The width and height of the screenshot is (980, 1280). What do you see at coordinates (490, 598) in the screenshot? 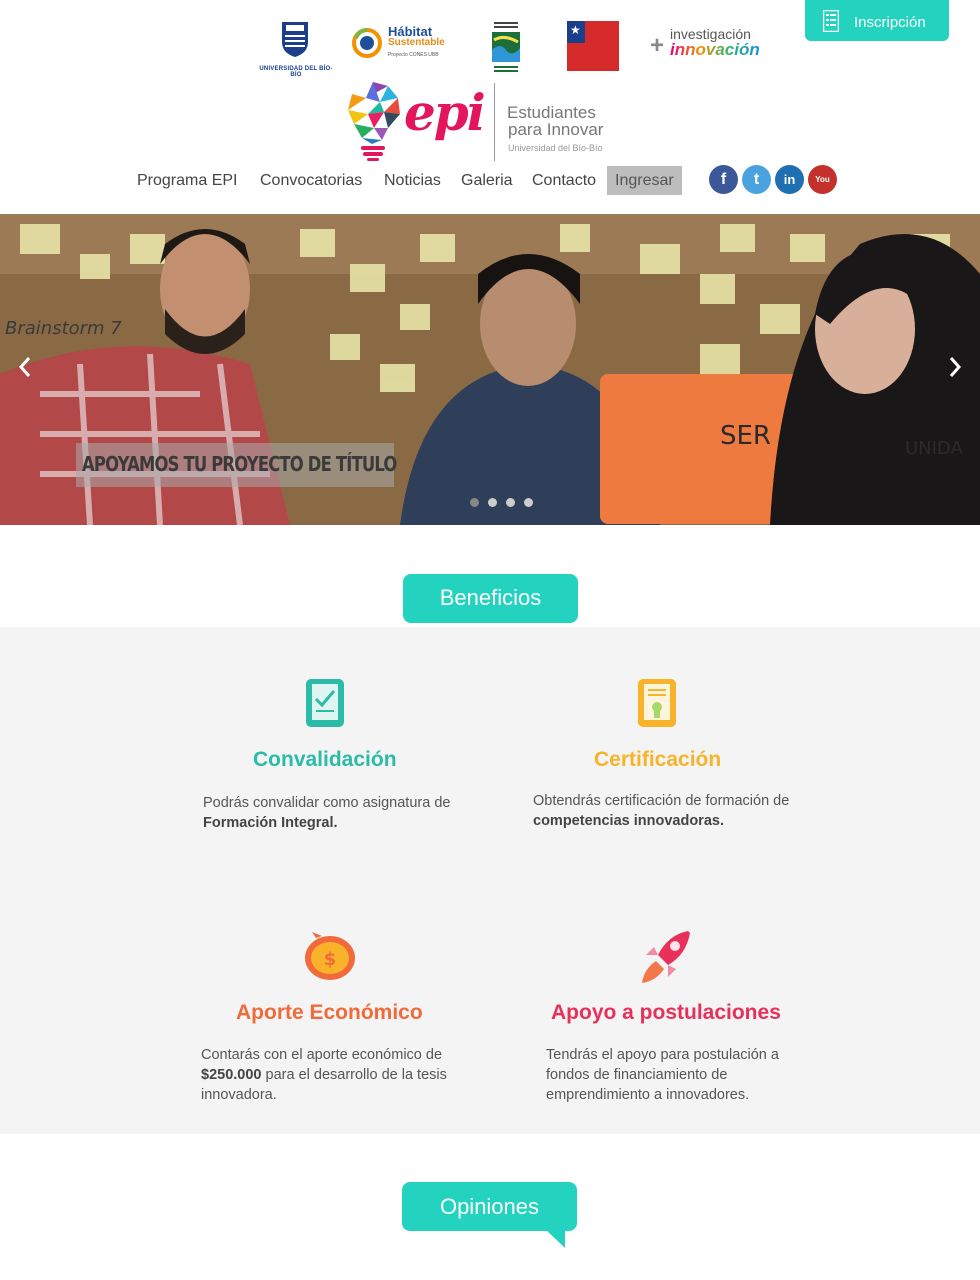
I see `beneficios-heading: Beneficios` at bounding box center [490, 598].